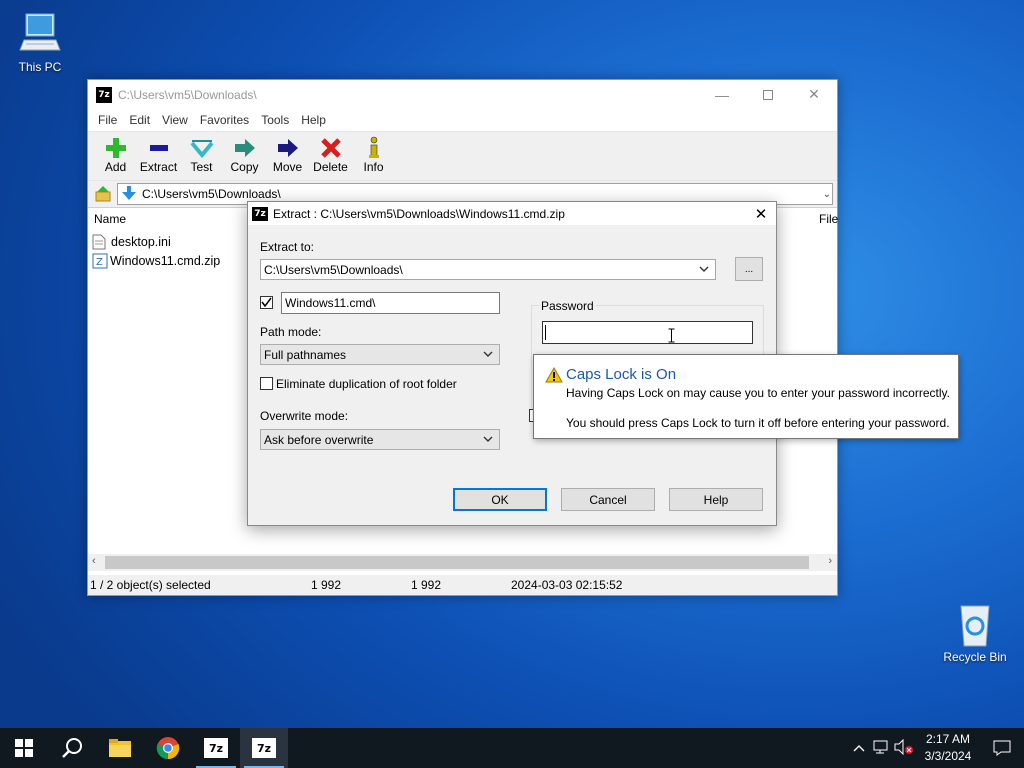  What do you see at coordinates (380, 354) in the screenshot?
I see `path-mode-select: Full pathnames` at bounding box center [380, 354].